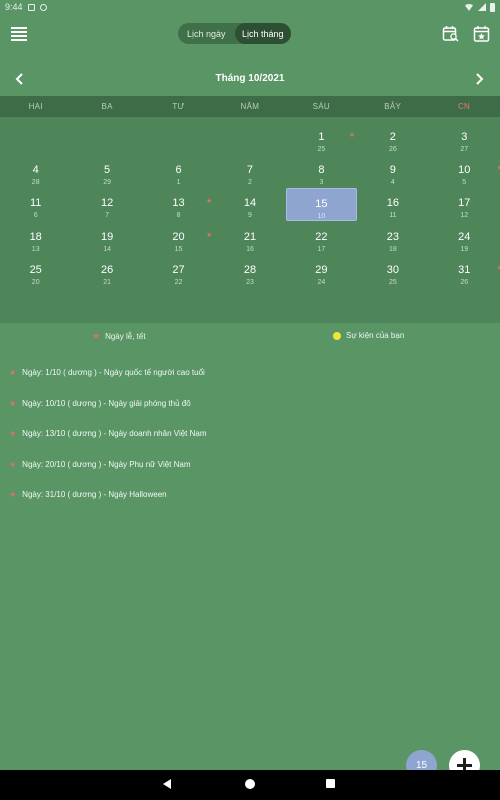 This screenshot has width=500, height=800. I want to click on weekday-label: TƯ, so click(178, 106).